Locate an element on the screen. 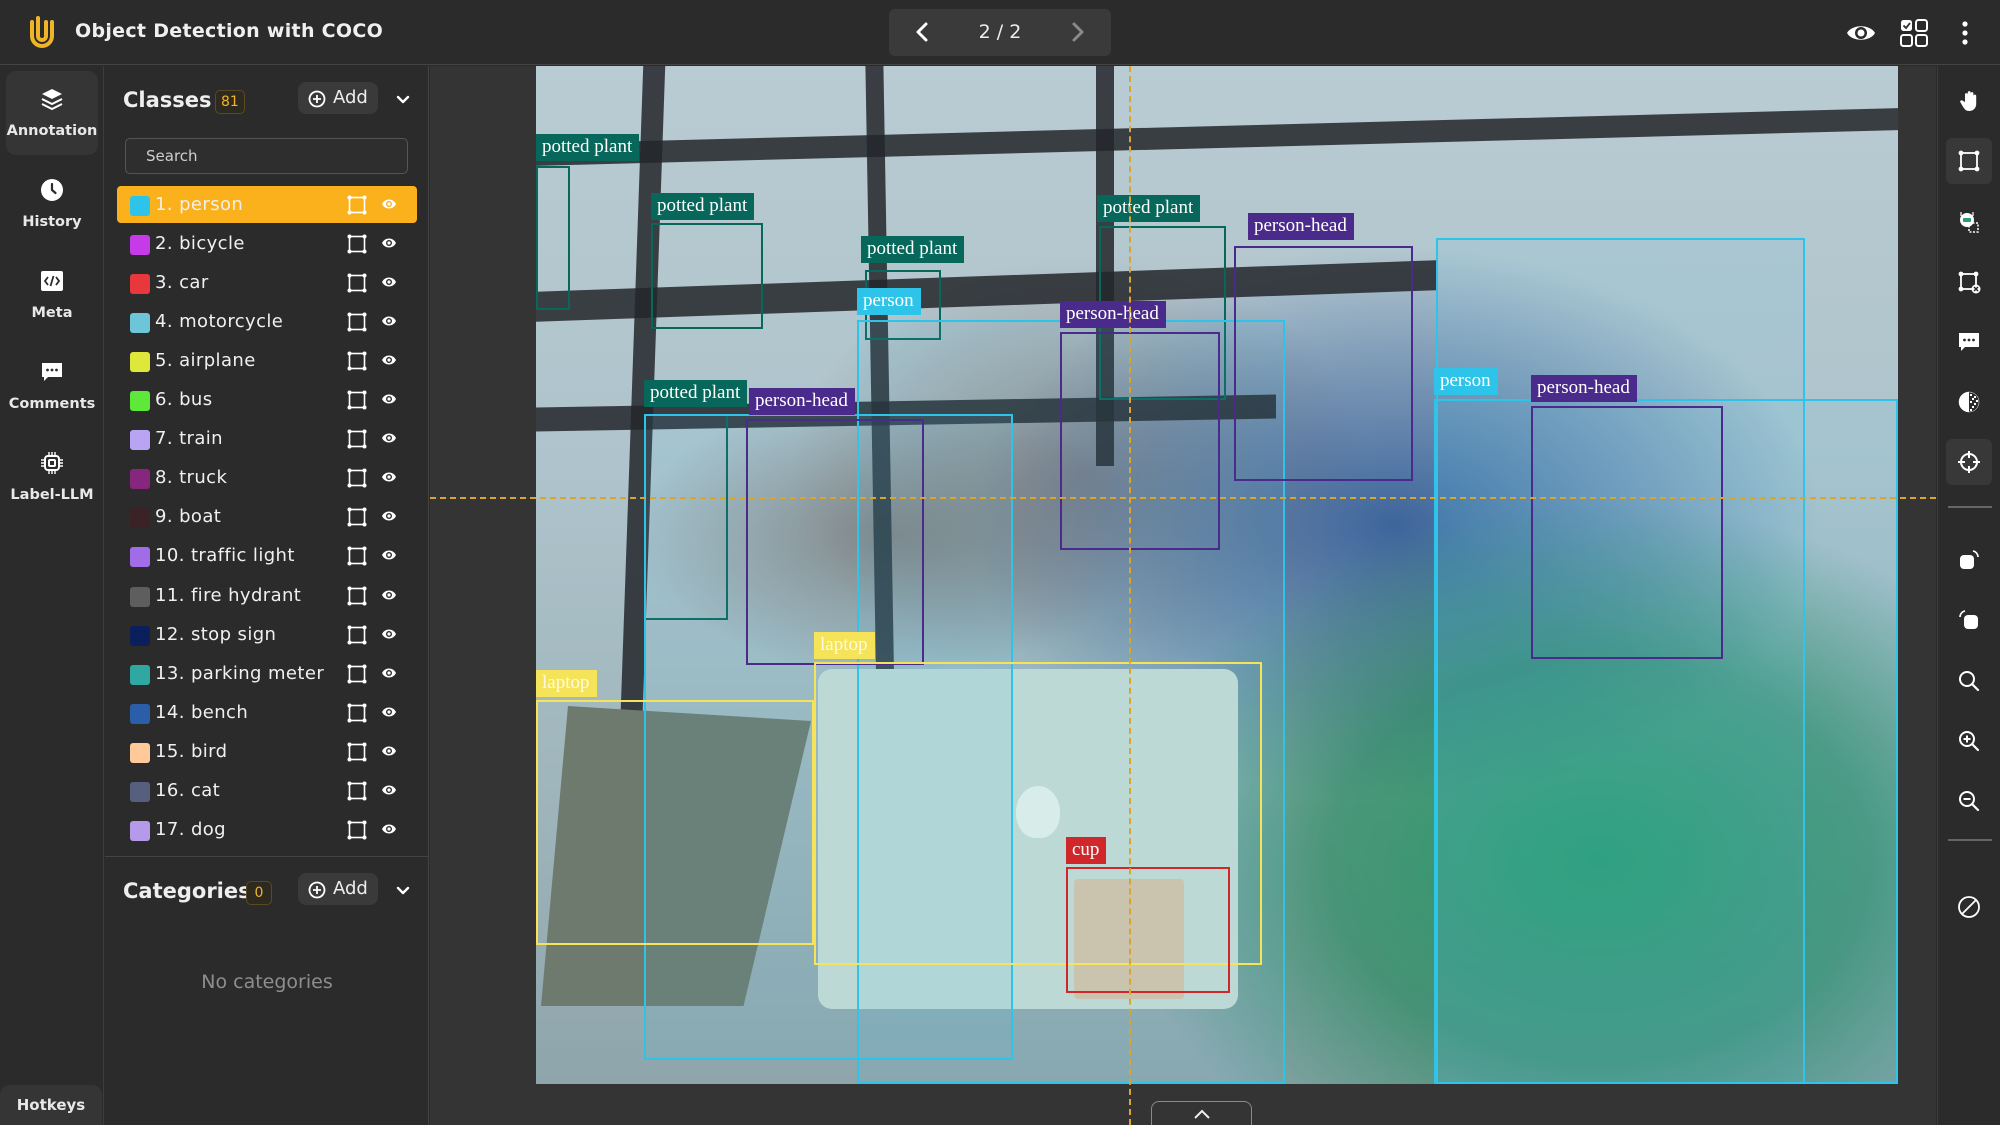 This screenshot has height=1125, width=2000. tool-bbox-button is located at coordinates (1969, 161).